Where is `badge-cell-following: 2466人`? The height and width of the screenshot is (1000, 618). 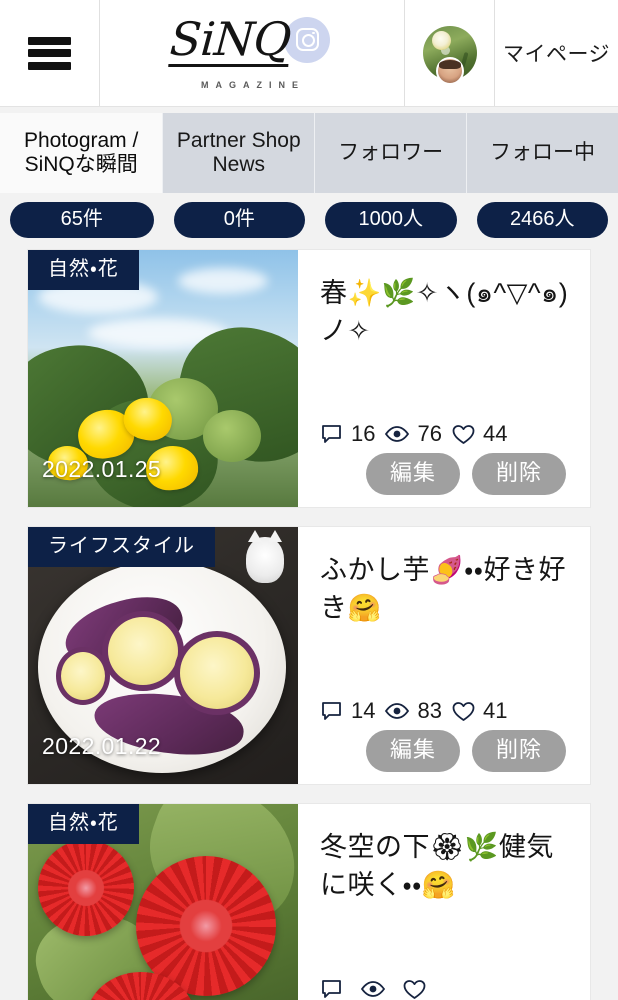 badge-cell-following: 2466人 is located at coordinates (542, 220).